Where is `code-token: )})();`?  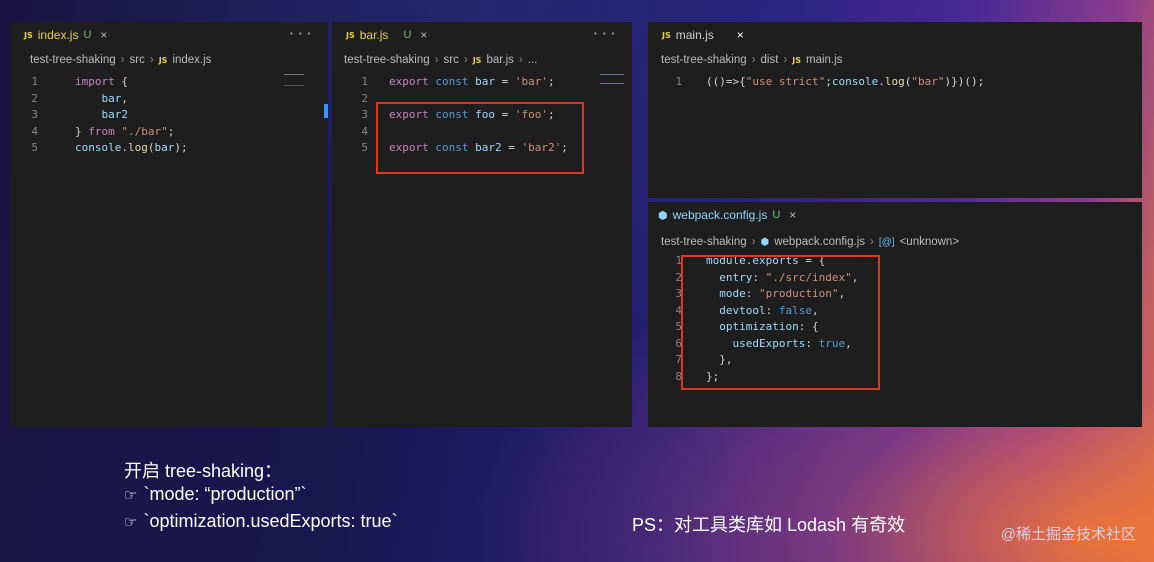
code-token: )})(); is located at coordinates (964, 81).